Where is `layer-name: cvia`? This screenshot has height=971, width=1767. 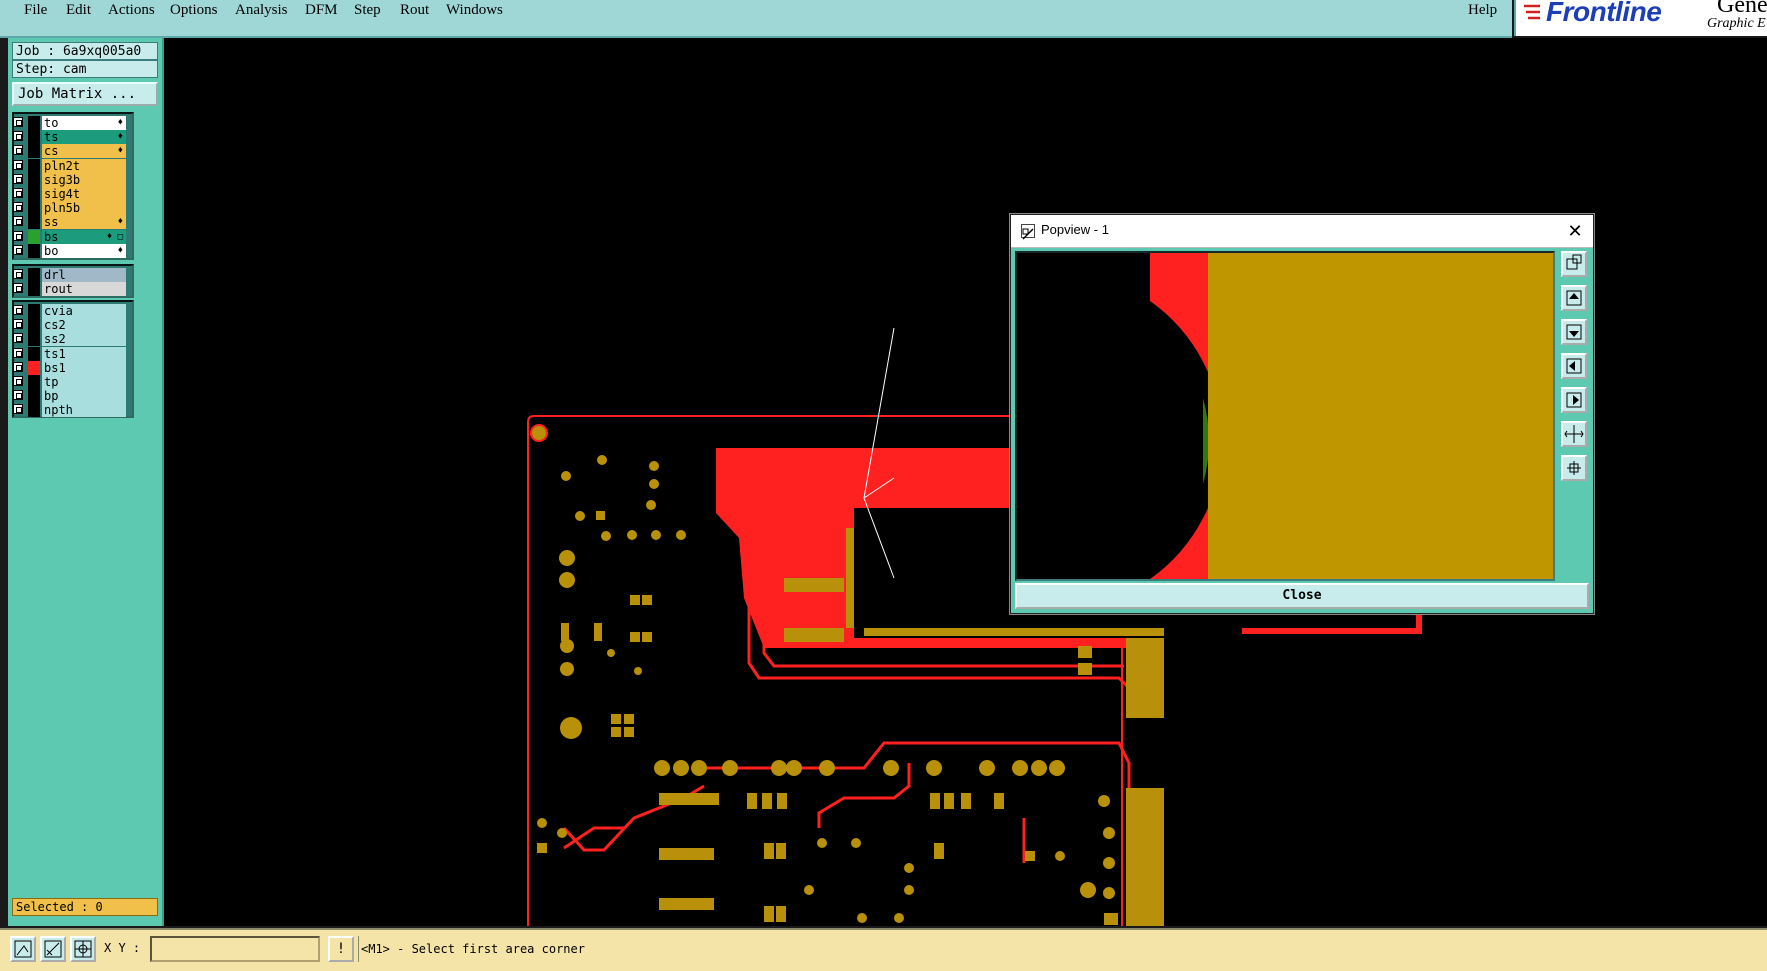
layer-name: cvia is located at coordinates (84, 311).